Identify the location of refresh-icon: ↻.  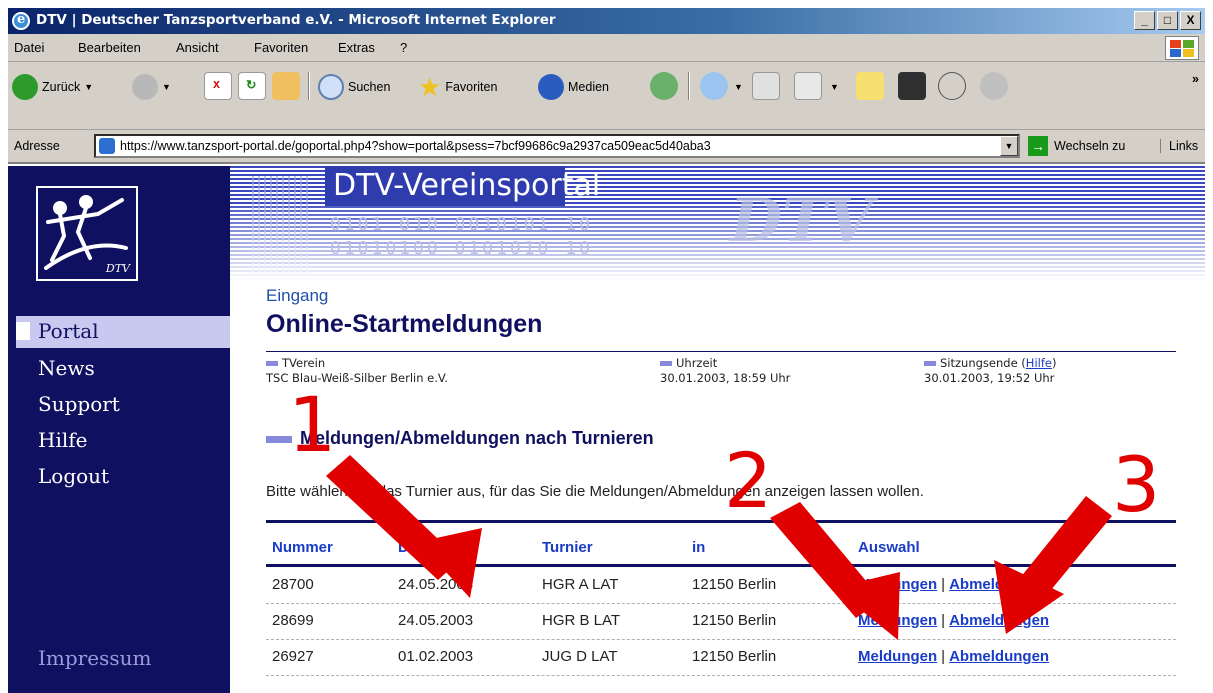
(252, 86).